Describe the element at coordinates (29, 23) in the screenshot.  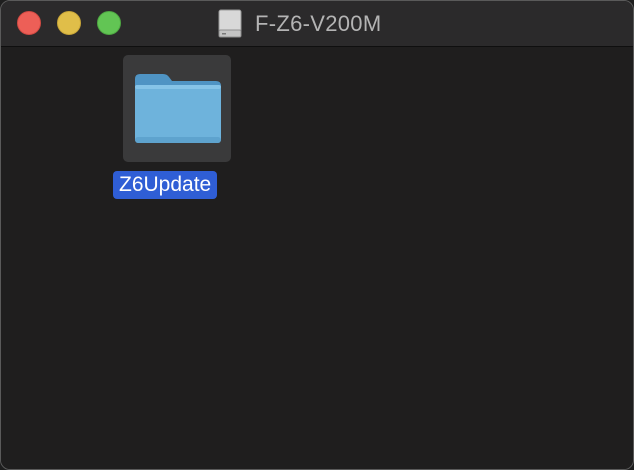
I see `close-button` at that location.